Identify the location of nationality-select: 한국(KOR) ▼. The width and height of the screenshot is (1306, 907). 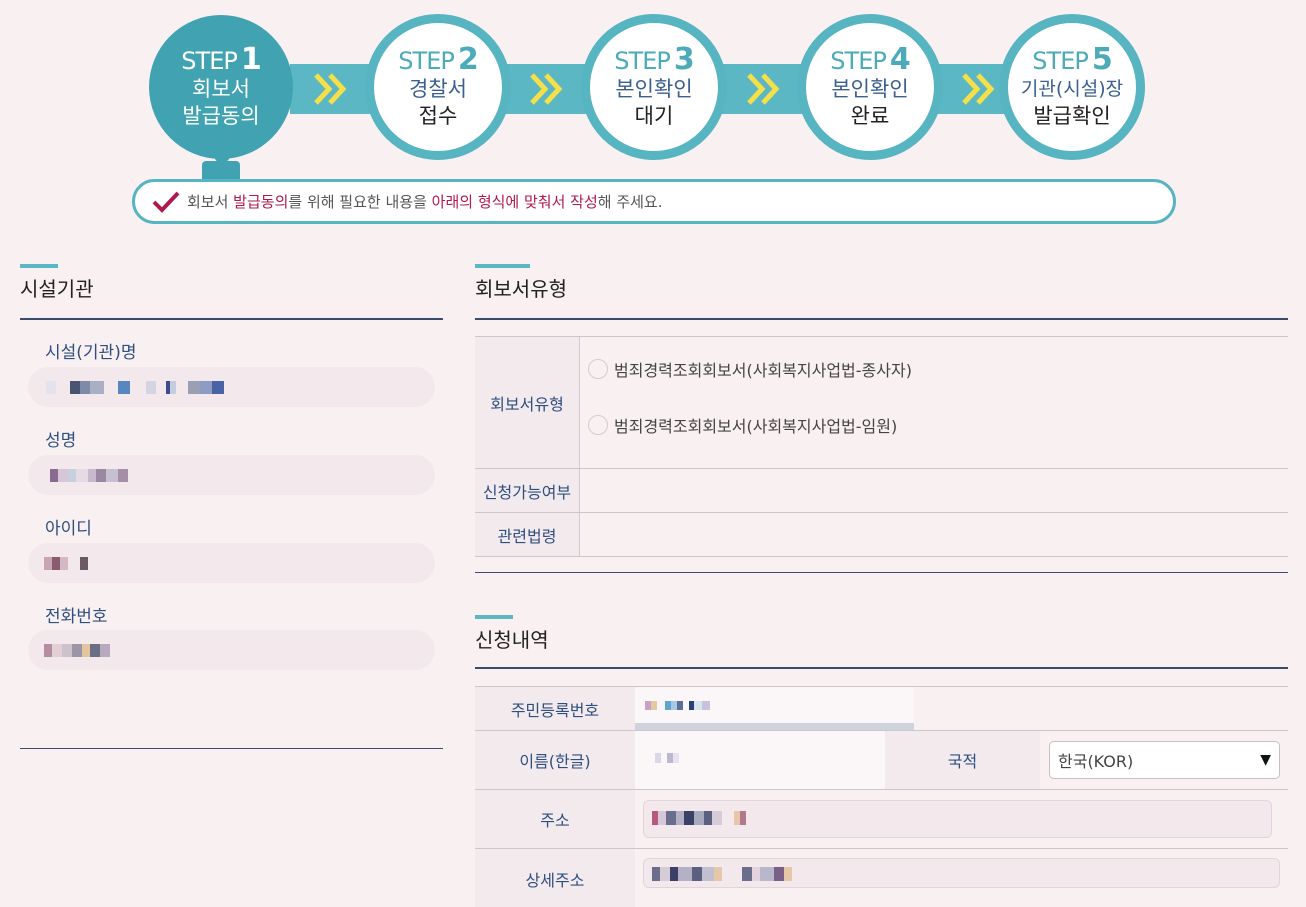
(1164, 760).